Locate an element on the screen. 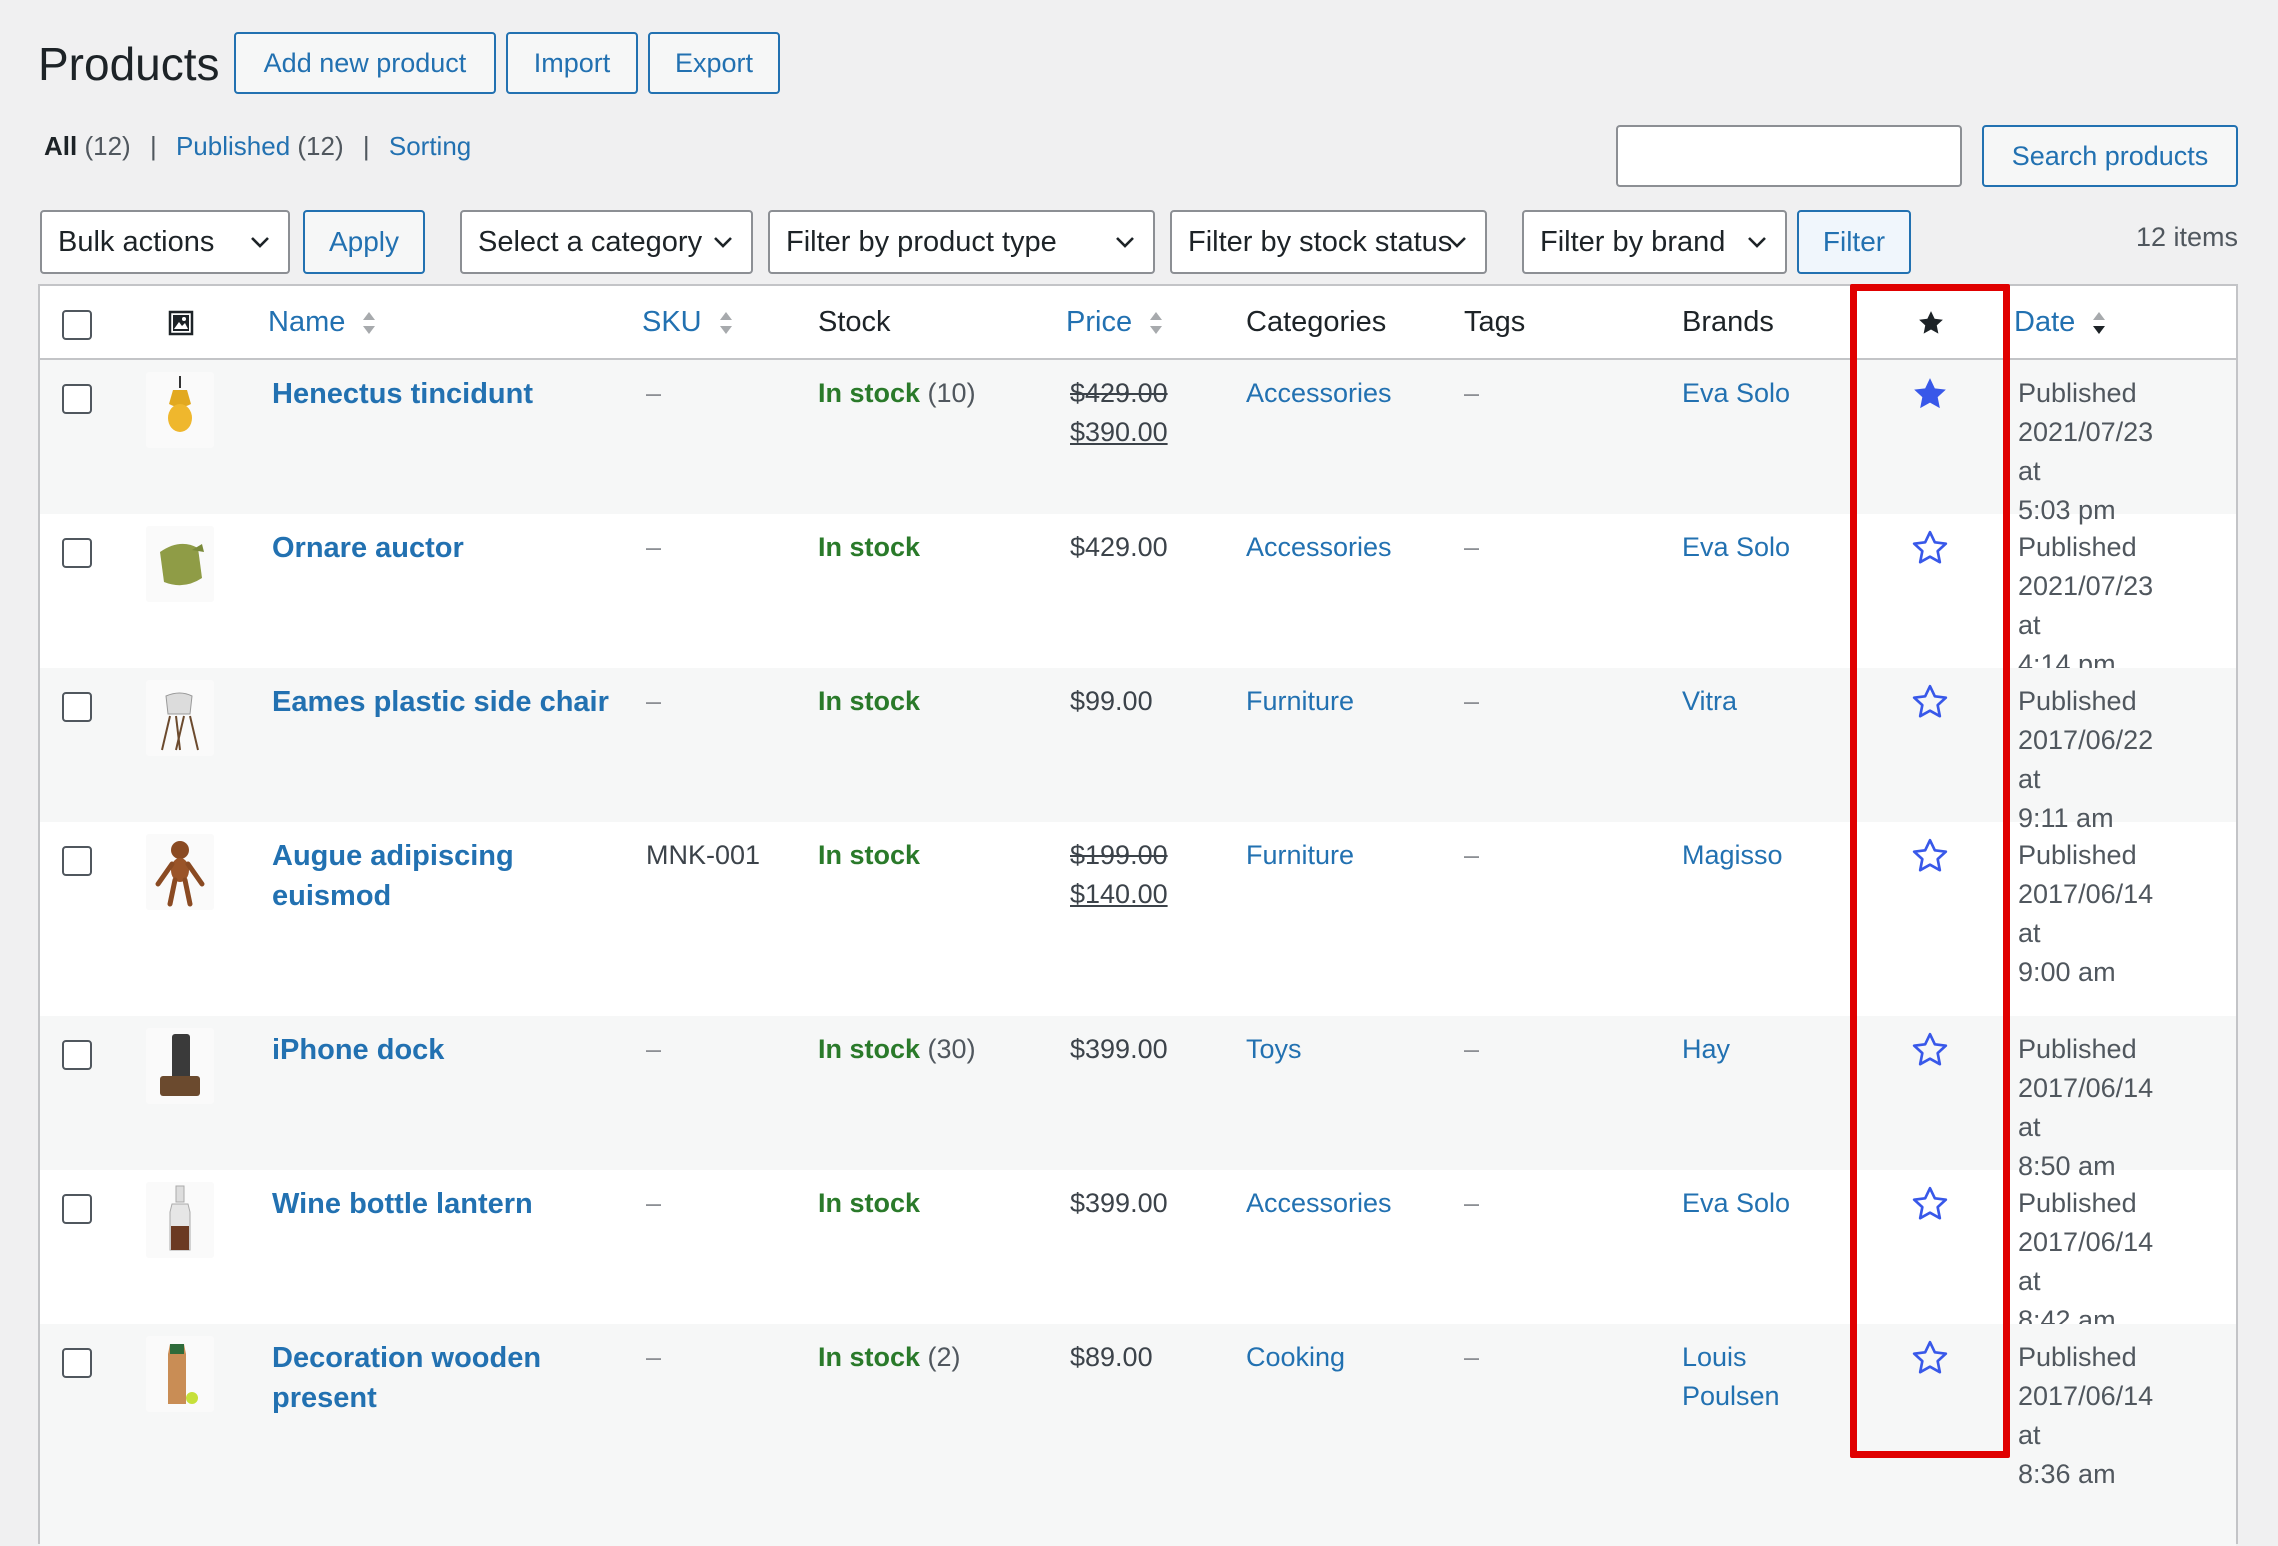 Image resolution: width=2278 pixels, height=1546 pixels. brand-link: Magisso is located at coordinates (1732, 855).